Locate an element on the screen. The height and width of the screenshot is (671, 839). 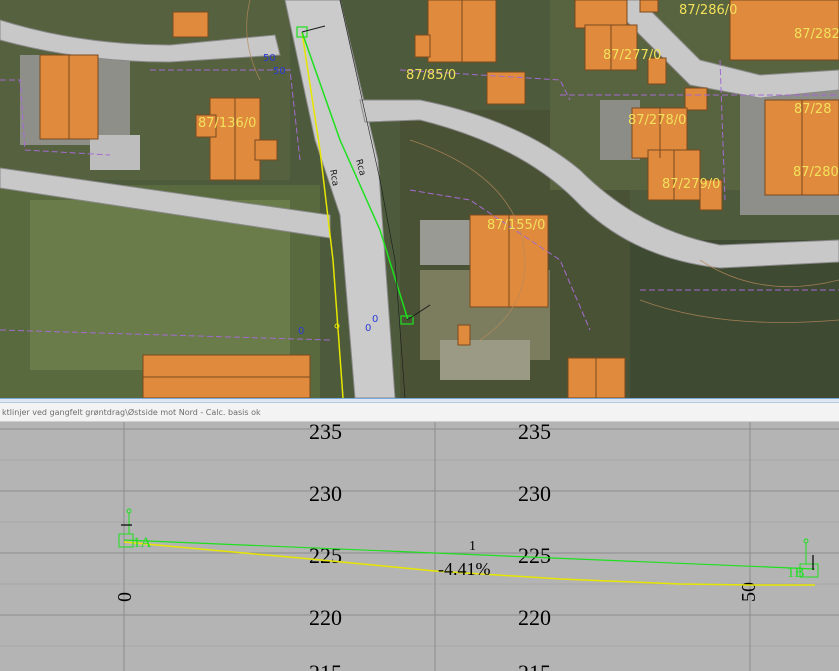
parcel-label: 87/286/0 is located at coordinates (708, 10).